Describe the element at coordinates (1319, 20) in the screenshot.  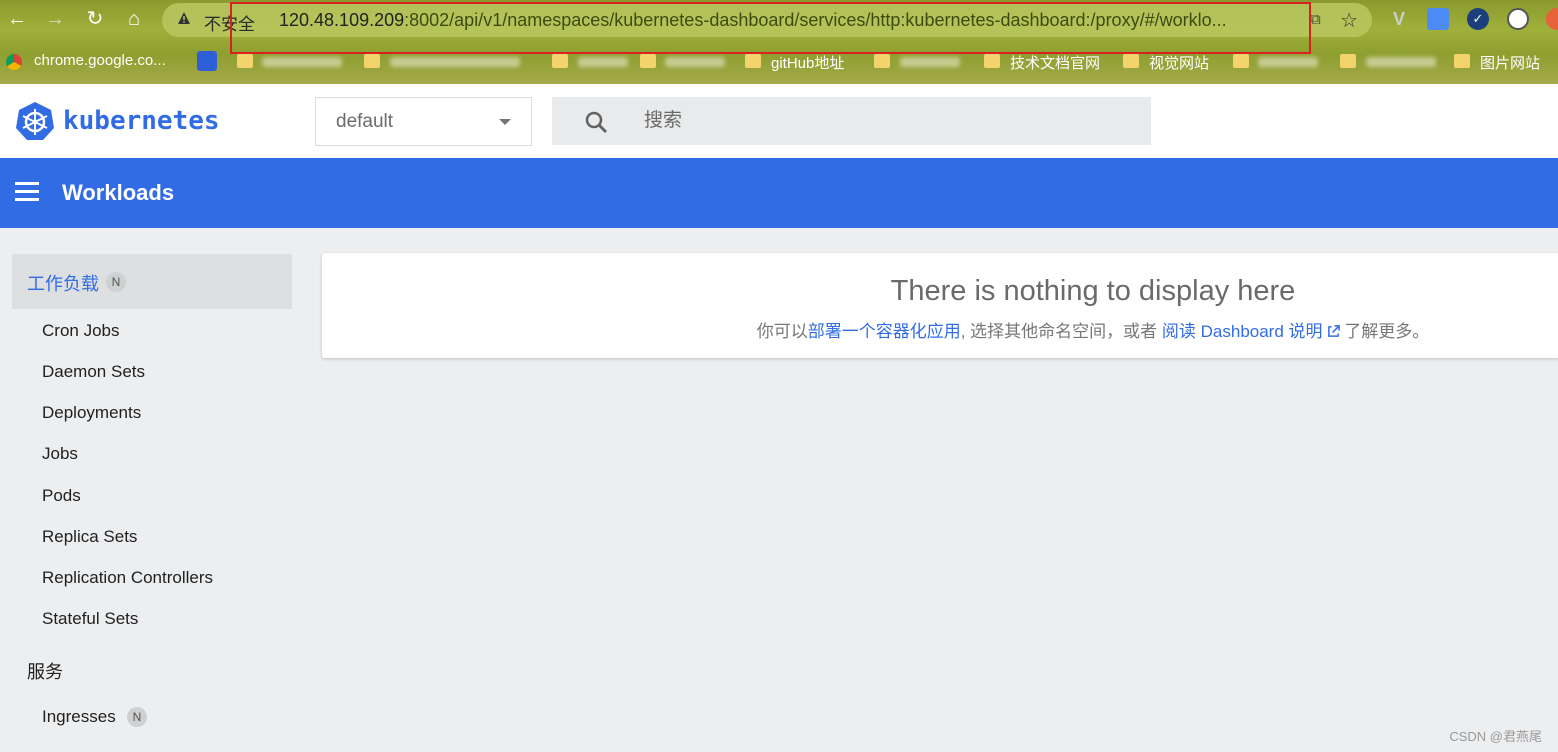
I see `share-icon: ⧉` at that location.